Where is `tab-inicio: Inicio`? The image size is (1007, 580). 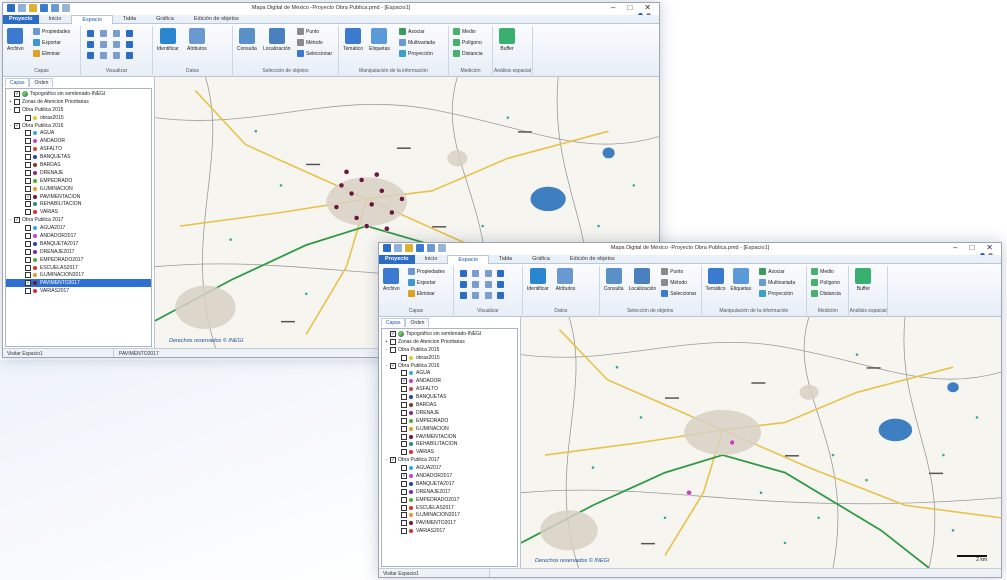
tab-inicio: Inicio is located at coordinates (55, 19).